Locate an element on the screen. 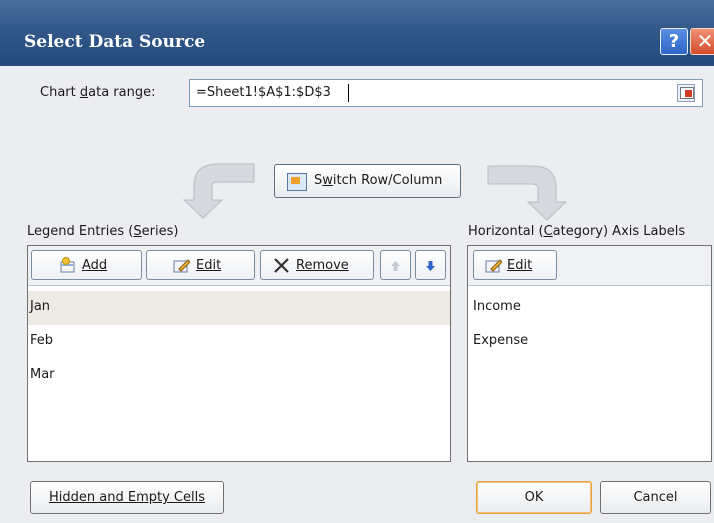 The image size is (714, 523). series-item-feb: Feb is located at coordinates (239, 342).